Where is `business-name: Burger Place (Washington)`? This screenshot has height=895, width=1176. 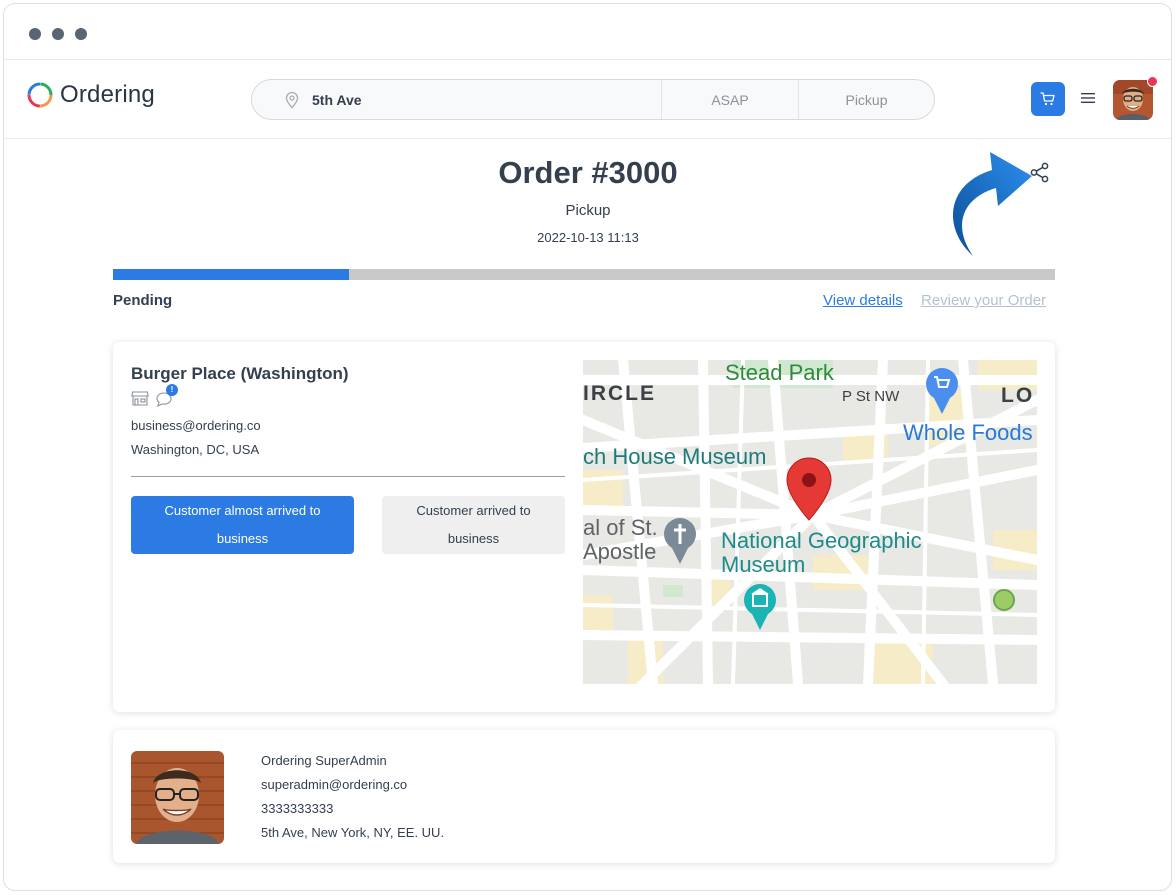 business-name: Burger Place (Washington) is located at coordinates (240, 373).